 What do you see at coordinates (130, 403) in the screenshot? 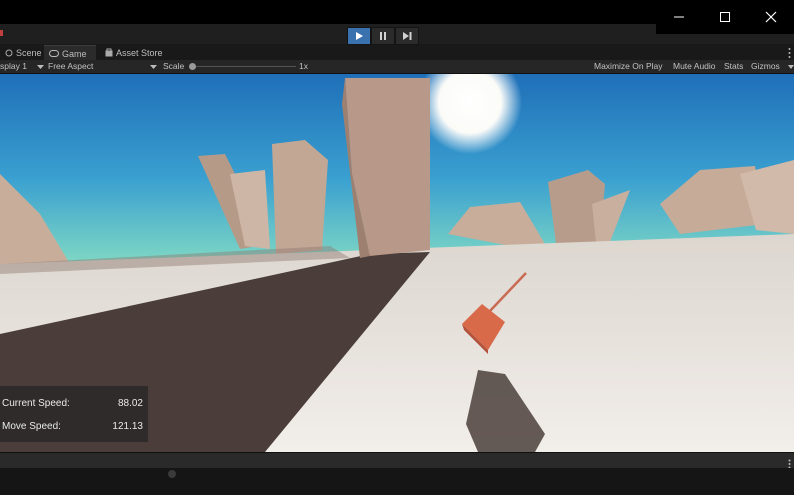
I see `current-speed-value: 88.02` at bounding box center [130, 403].